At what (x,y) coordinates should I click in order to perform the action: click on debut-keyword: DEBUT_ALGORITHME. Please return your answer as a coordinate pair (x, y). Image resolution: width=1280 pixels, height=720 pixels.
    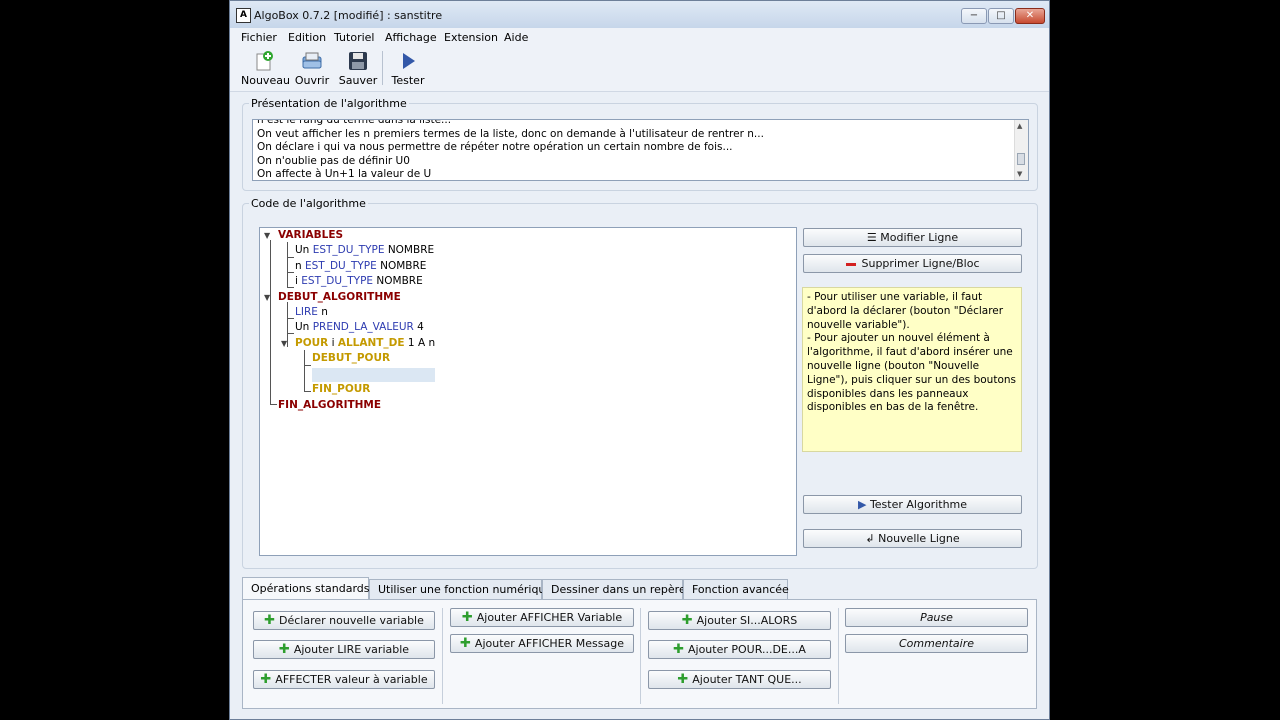
    Looking at the image, I should click on (339, 297).